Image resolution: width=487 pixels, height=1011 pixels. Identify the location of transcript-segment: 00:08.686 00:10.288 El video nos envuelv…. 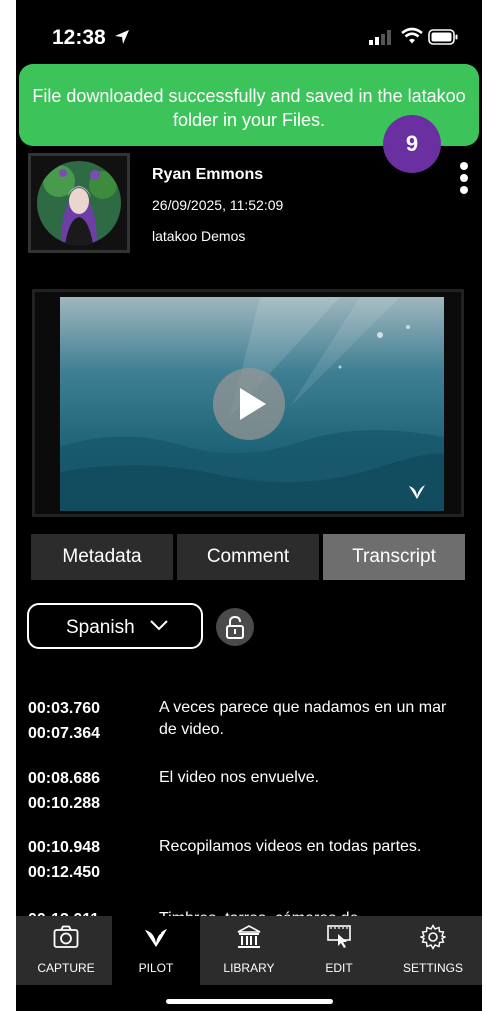
(248, 797).